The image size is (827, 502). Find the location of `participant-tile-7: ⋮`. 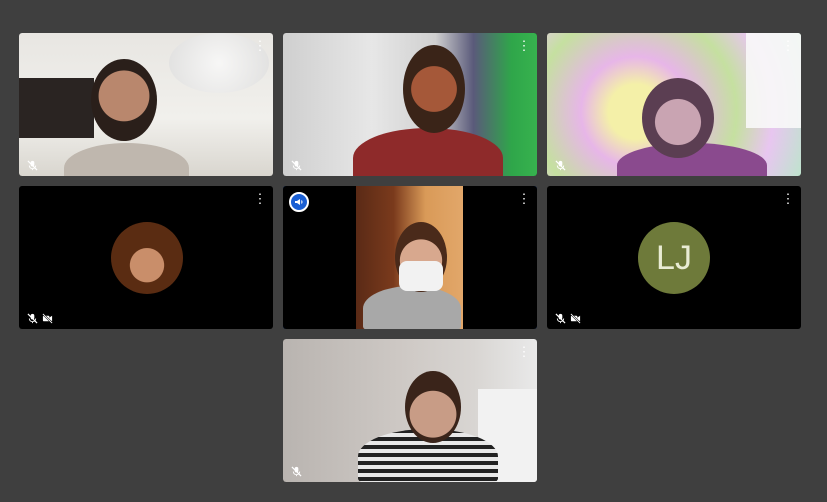

participant-tile-7: ⋮ is located at coordinates (410, 410).